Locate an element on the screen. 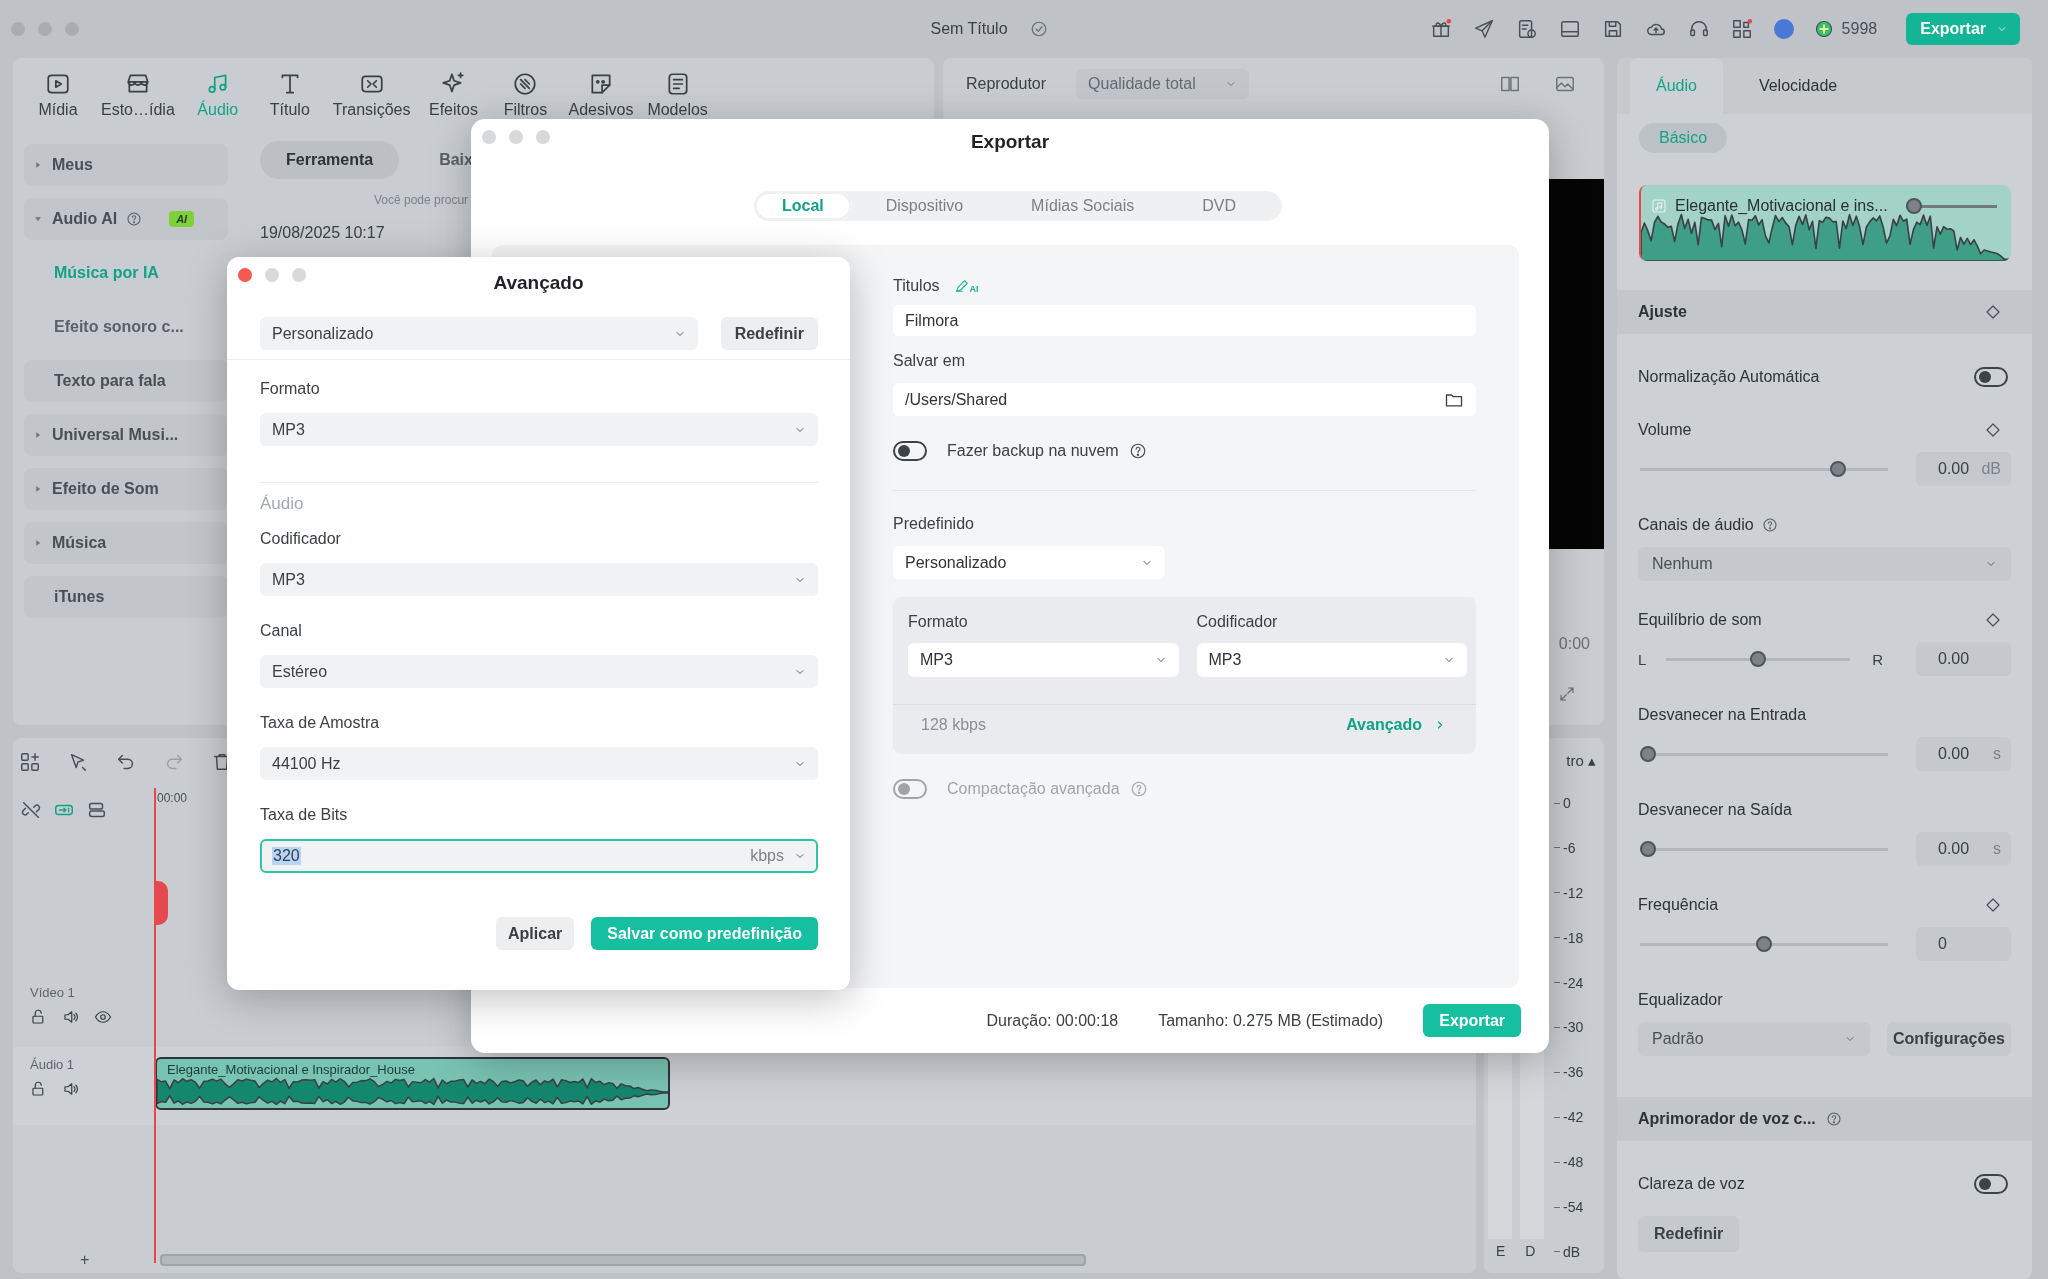 This screenshot has width=2048, height=1279. grid-icon is located at coordinates (1741, 29).